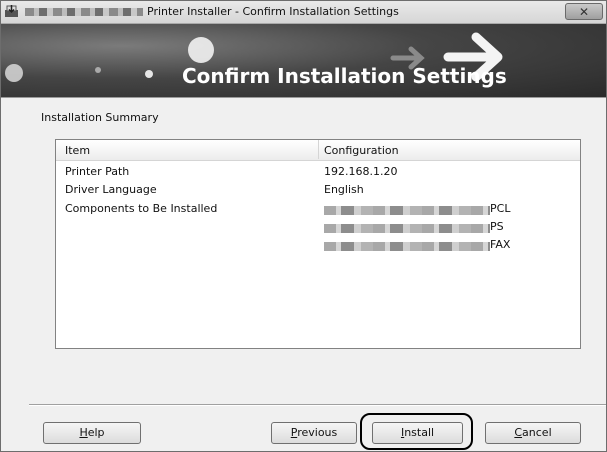 This screenshot has width=607, height=452. Describe the element at coordinates (100, 117) in the screenshot. I see `installation-summary-label: Installation Summary` at that location.